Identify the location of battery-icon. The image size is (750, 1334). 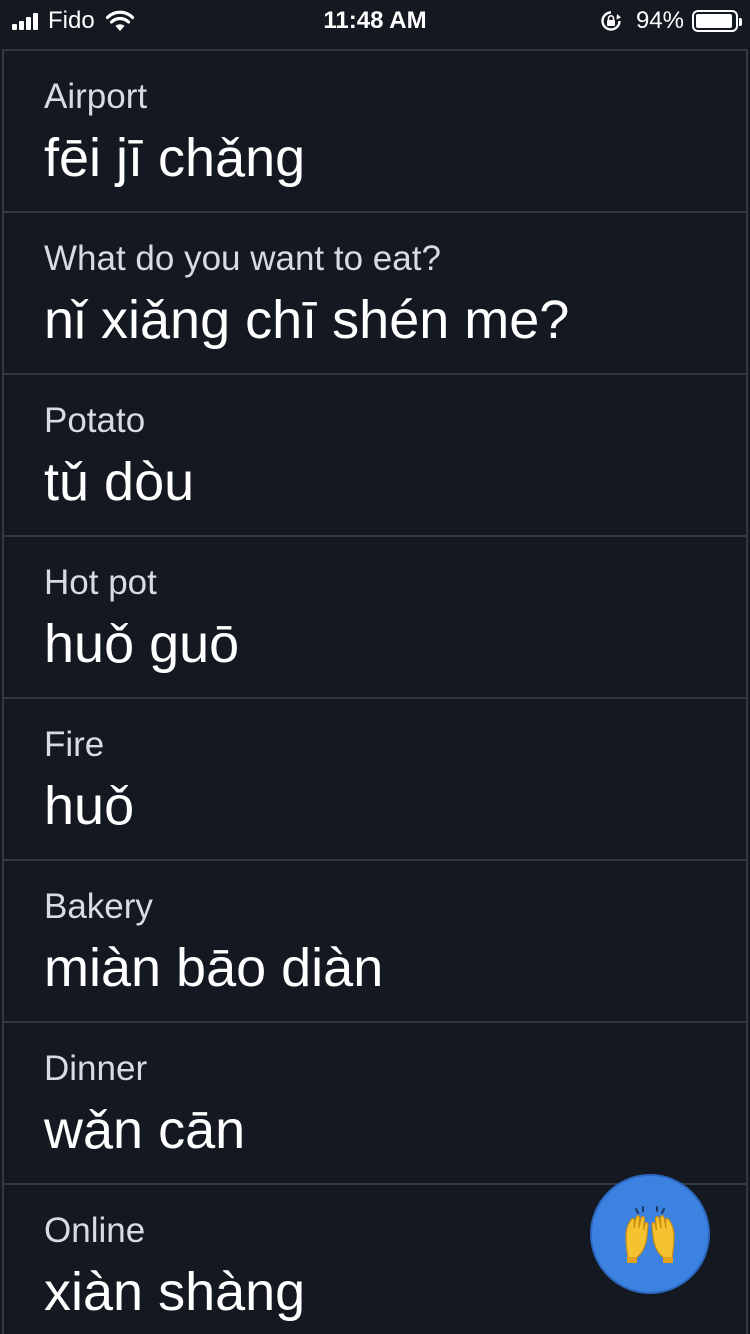
(717, 21).